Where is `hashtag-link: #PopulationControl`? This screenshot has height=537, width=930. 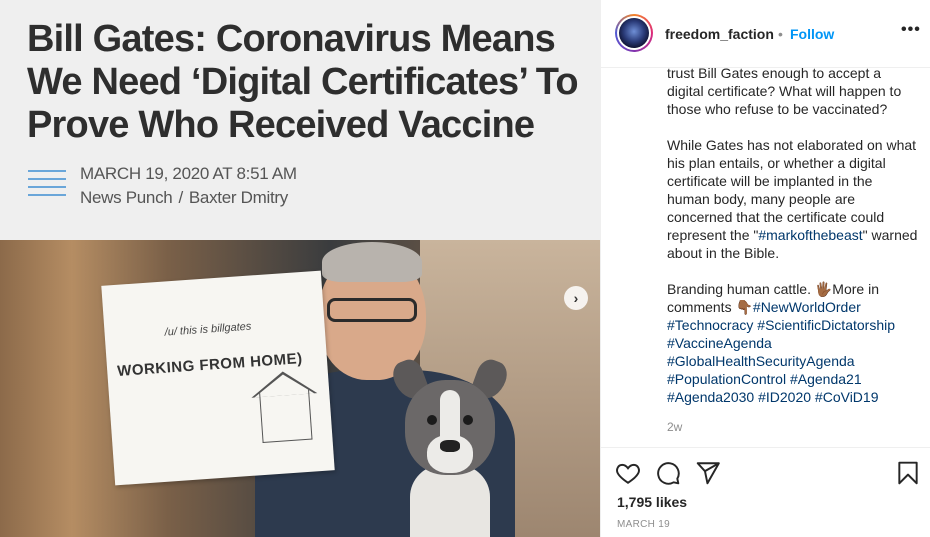
hashtag-link: #PopulationControl is located at coordinates (726, 379).